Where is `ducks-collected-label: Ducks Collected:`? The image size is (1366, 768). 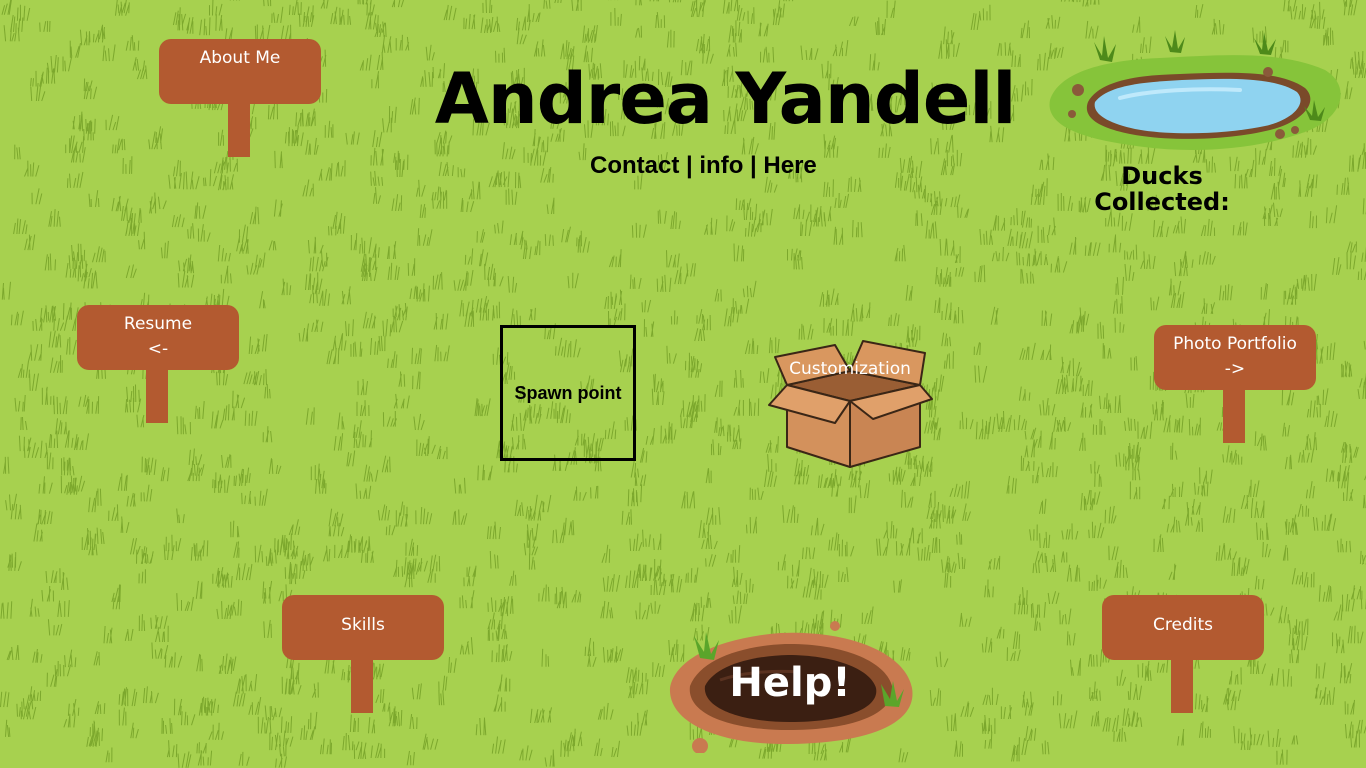 ducks-collected-label: Ducks Collected: is located at coordinates (1162, 189).